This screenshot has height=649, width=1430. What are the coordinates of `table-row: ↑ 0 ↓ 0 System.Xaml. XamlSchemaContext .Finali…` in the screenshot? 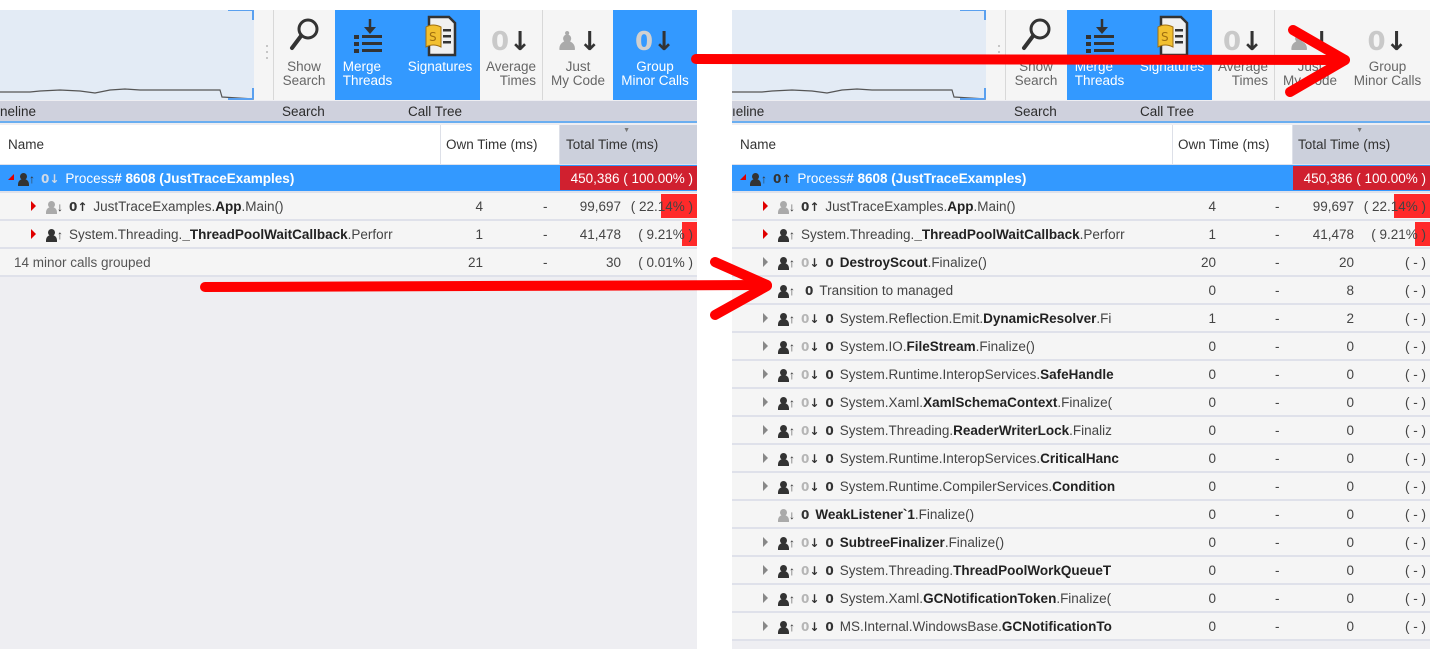 It's located at (1081, 403).